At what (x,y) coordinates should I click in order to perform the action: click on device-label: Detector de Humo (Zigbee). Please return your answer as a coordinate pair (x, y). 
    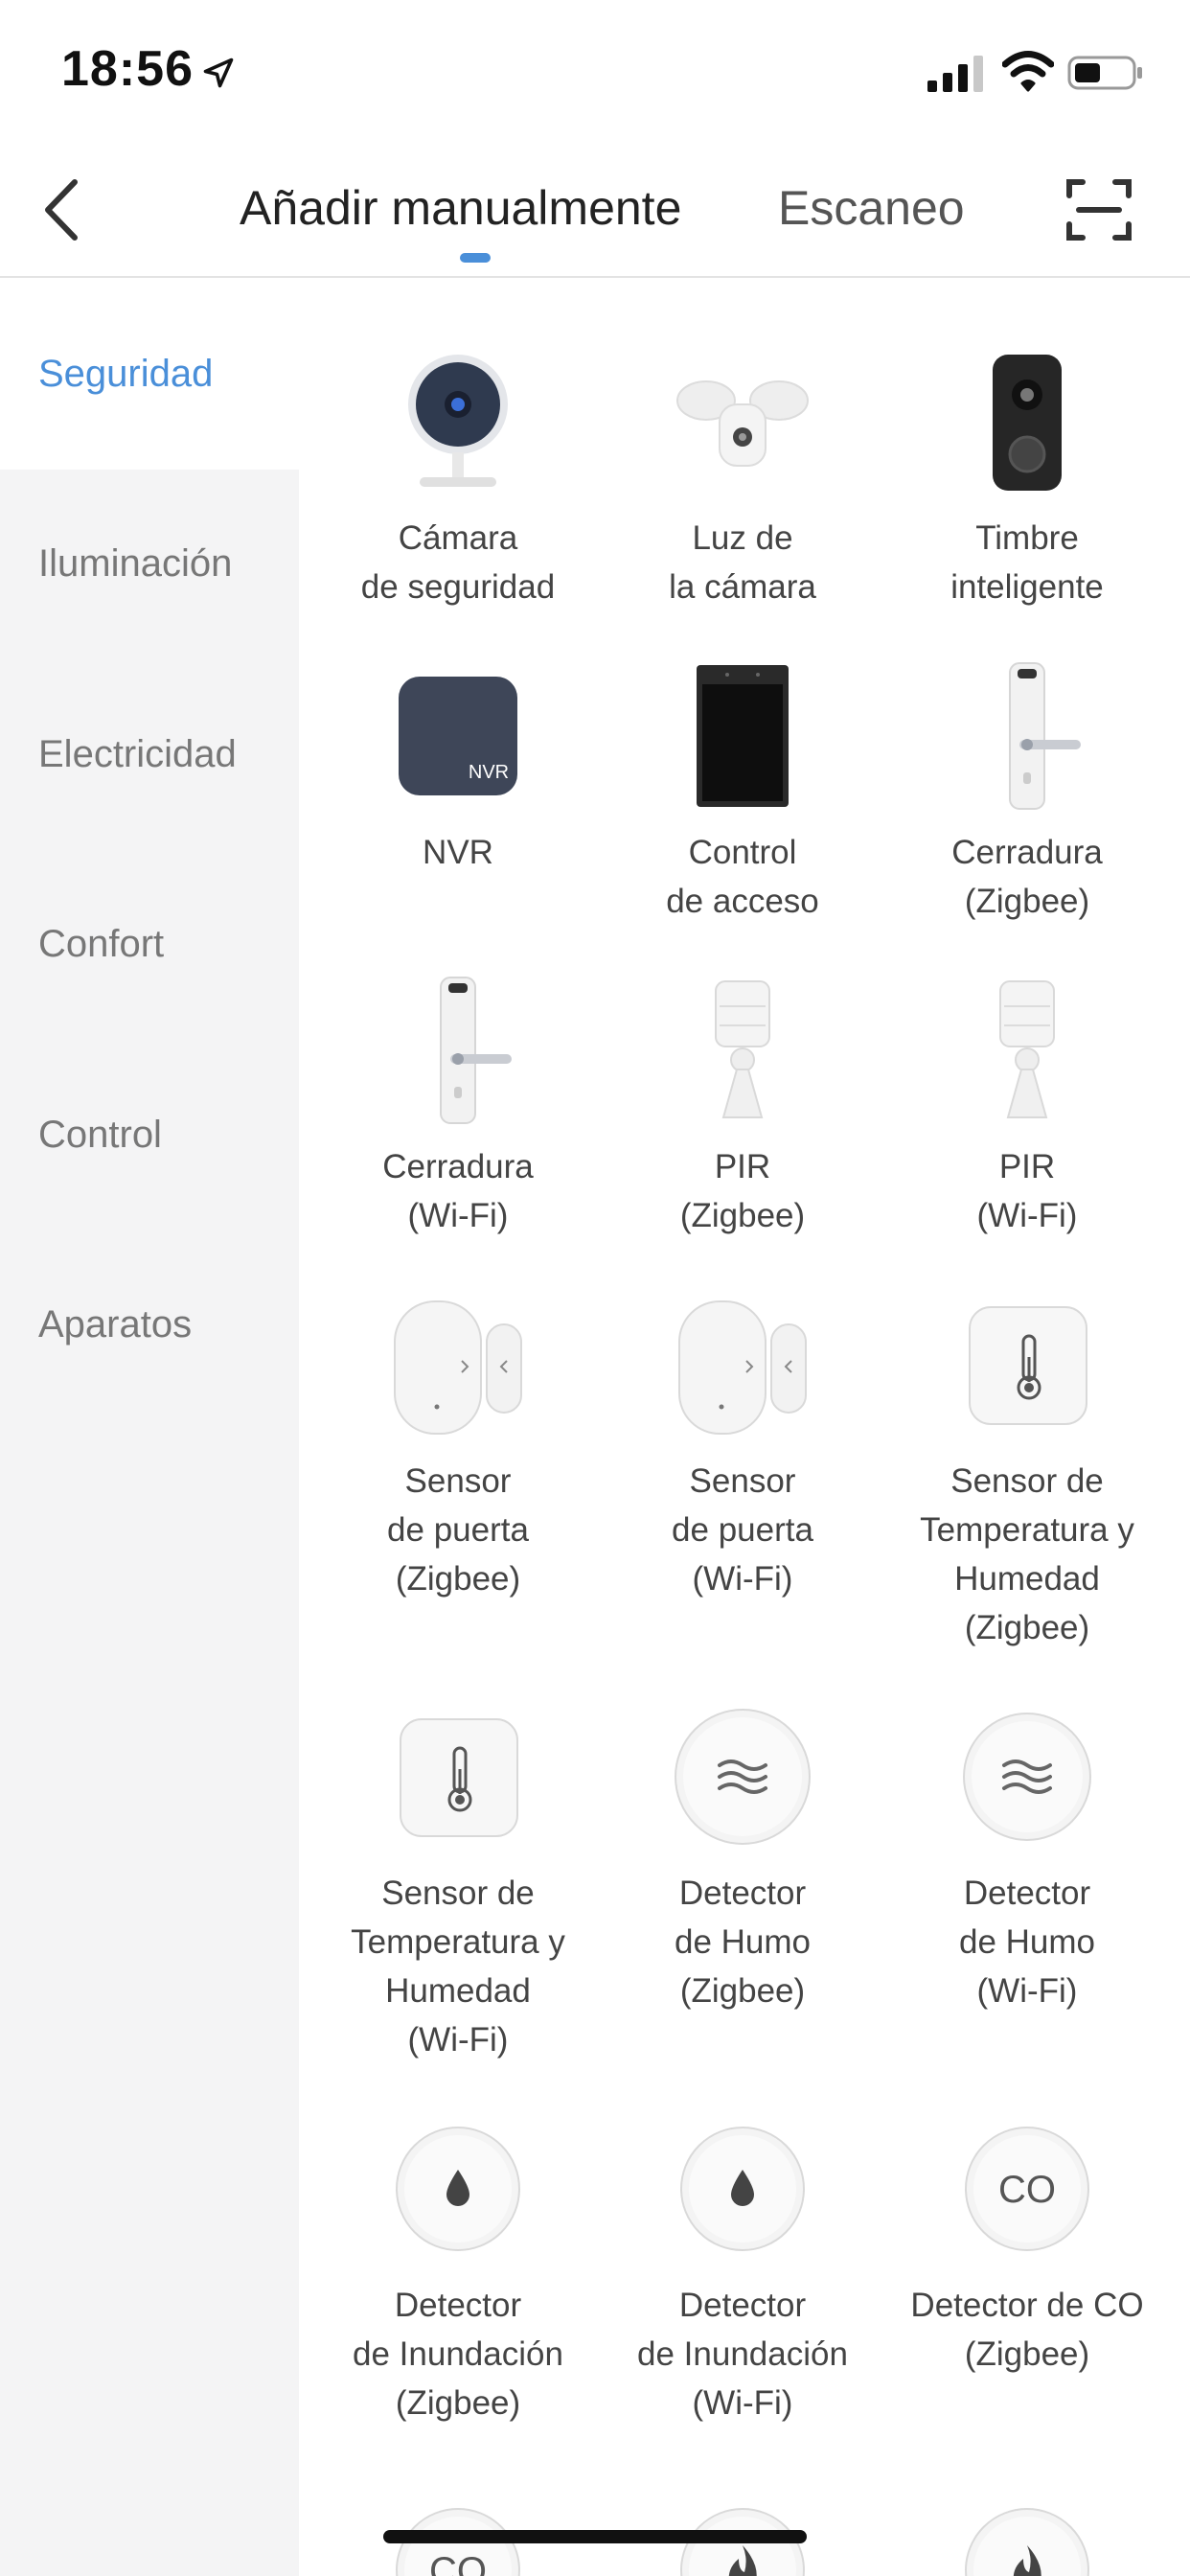
    Looking at the image, I should click on (743, 1942).